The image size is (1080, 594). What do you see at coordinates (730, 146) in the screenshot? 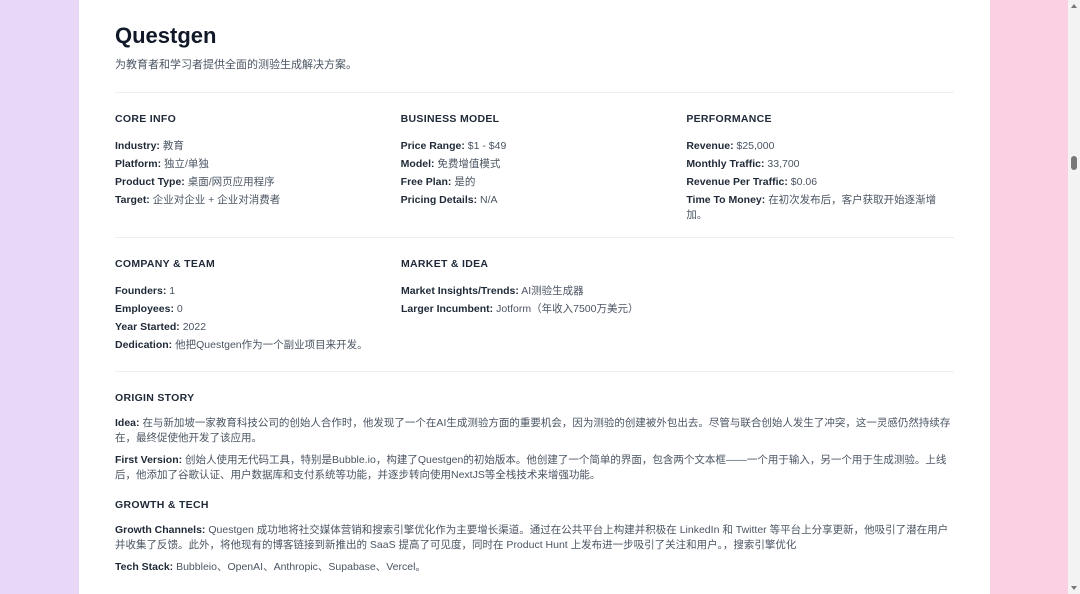
I see `info-item-revenue: Revenue: $25,000` at bounding box center [730, 146].